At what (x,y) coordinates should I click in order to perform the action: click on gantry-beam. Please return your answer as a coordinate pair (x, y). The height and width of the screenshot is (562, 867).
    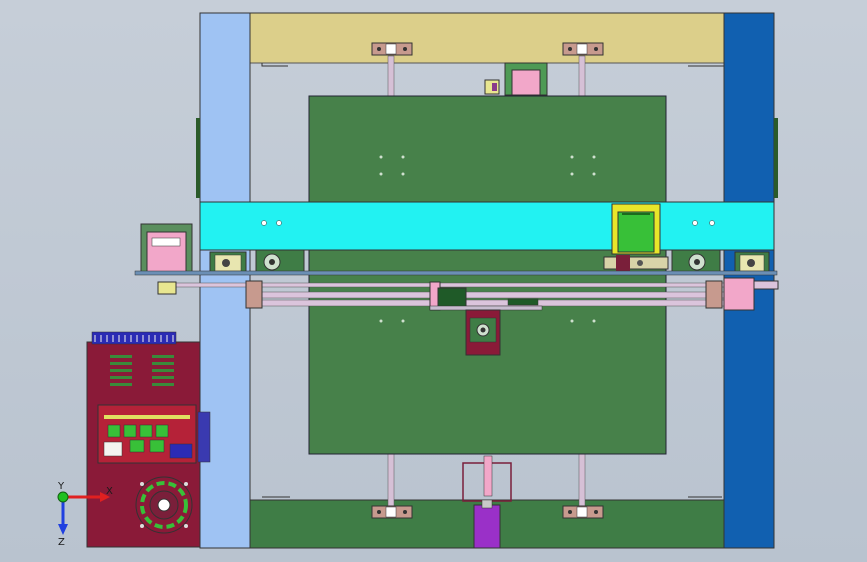
    Looking at the image, I should click on (487, 226).